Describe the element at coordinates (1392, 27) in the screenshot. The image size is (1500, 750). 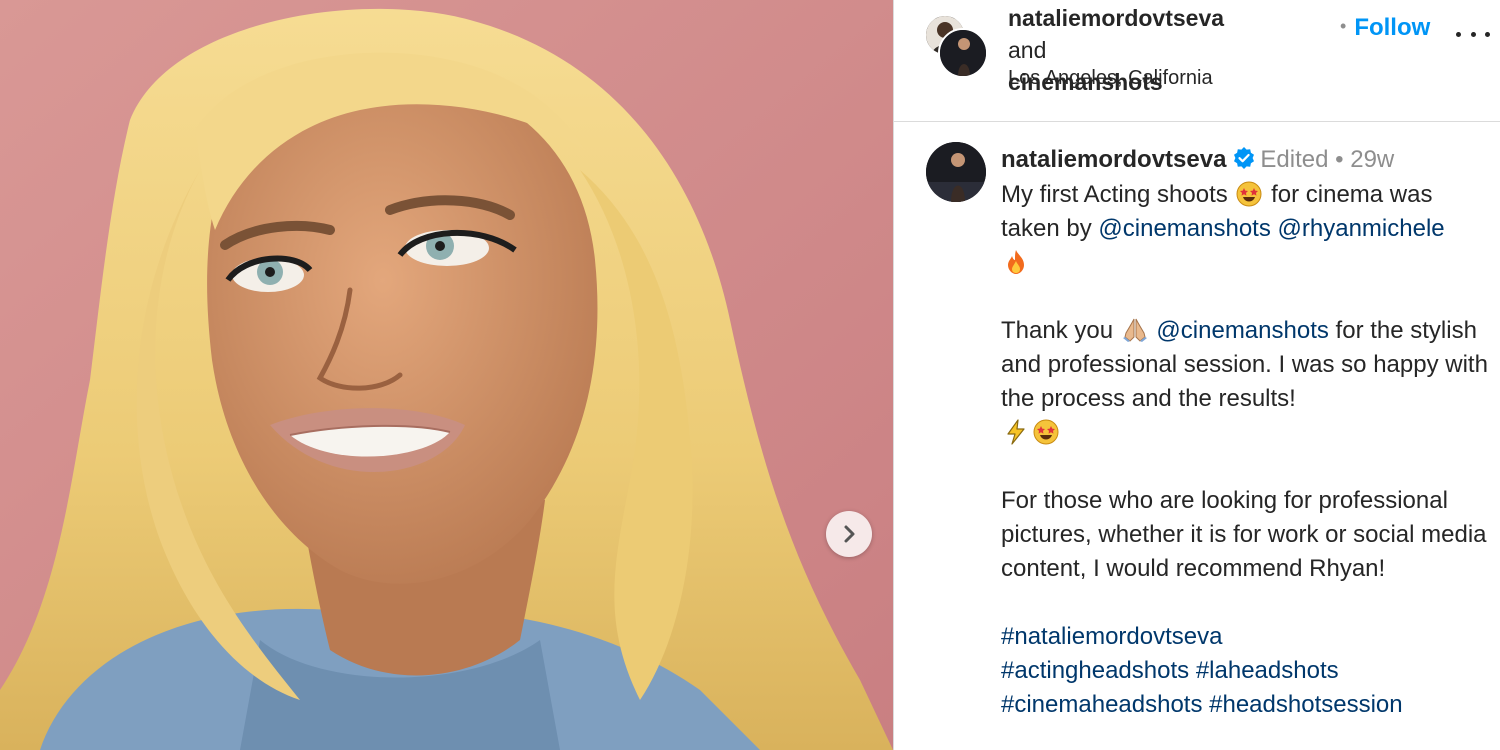
I see `follow-label: Follow` at that location.